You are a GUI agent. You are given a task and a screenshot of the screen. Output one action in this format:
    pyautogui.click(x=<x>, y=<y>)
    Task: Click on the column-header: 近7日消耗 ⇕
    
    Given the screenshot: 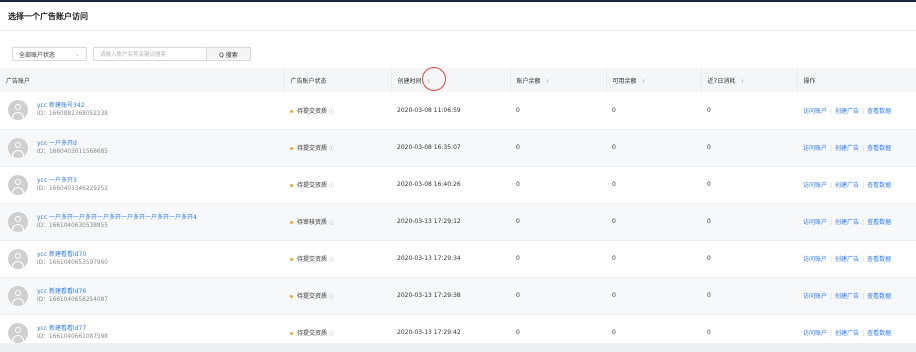 What is the action you would take?
    pyautogui.click(x=749, y=80)
    